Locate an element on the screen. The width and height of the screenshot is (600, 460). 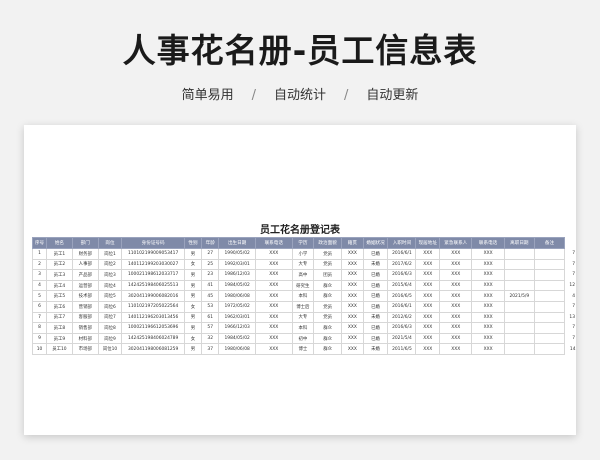
table-cell: 高中 is located at coordinates (303, 275).